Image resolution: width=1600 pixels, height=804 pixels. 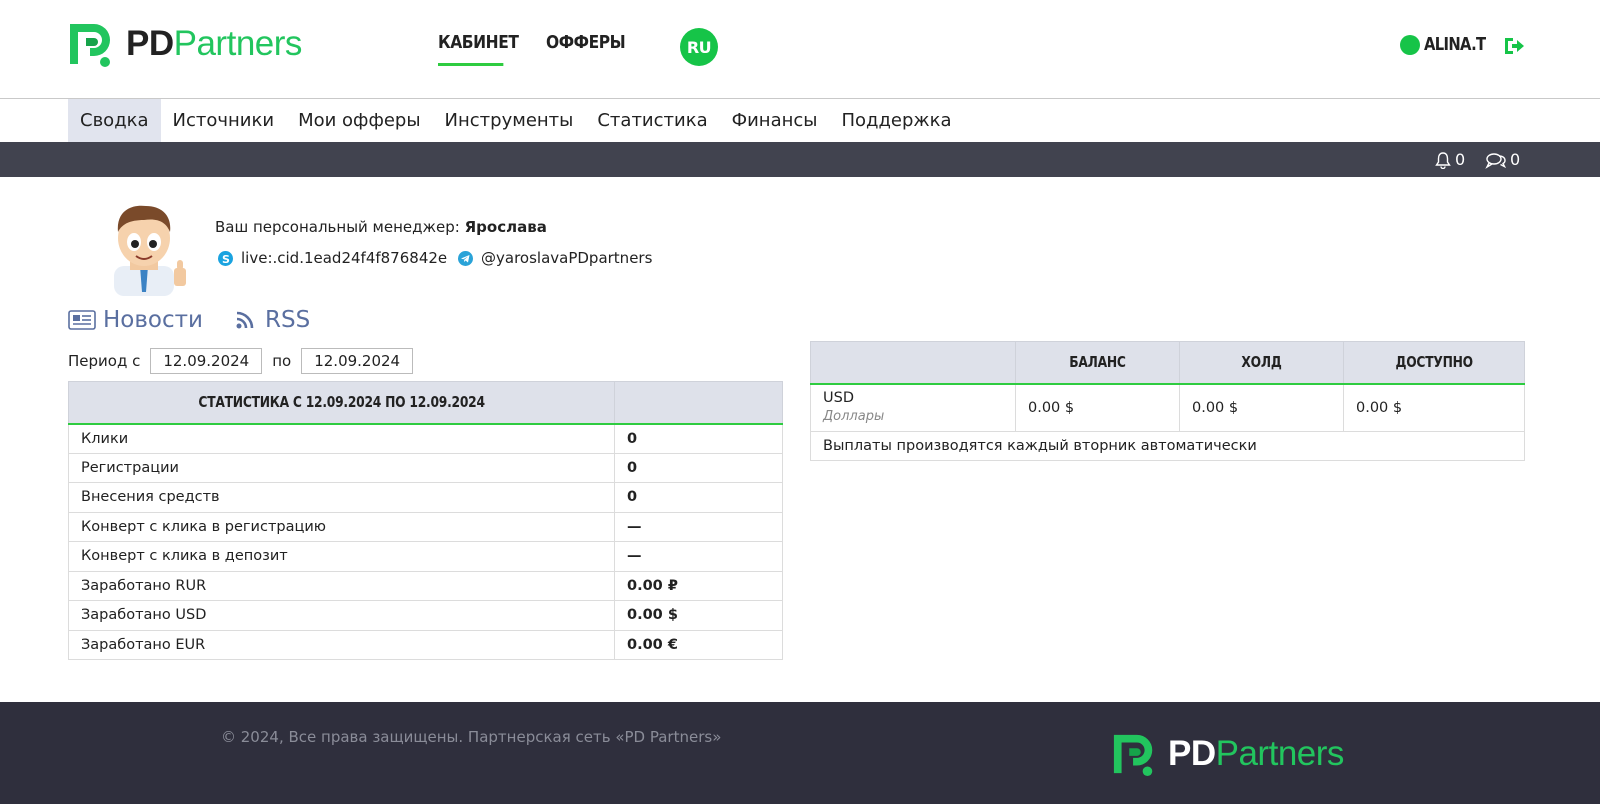 I want to click on stat-value: 0.00 ₽, so click(x=698, y=585).